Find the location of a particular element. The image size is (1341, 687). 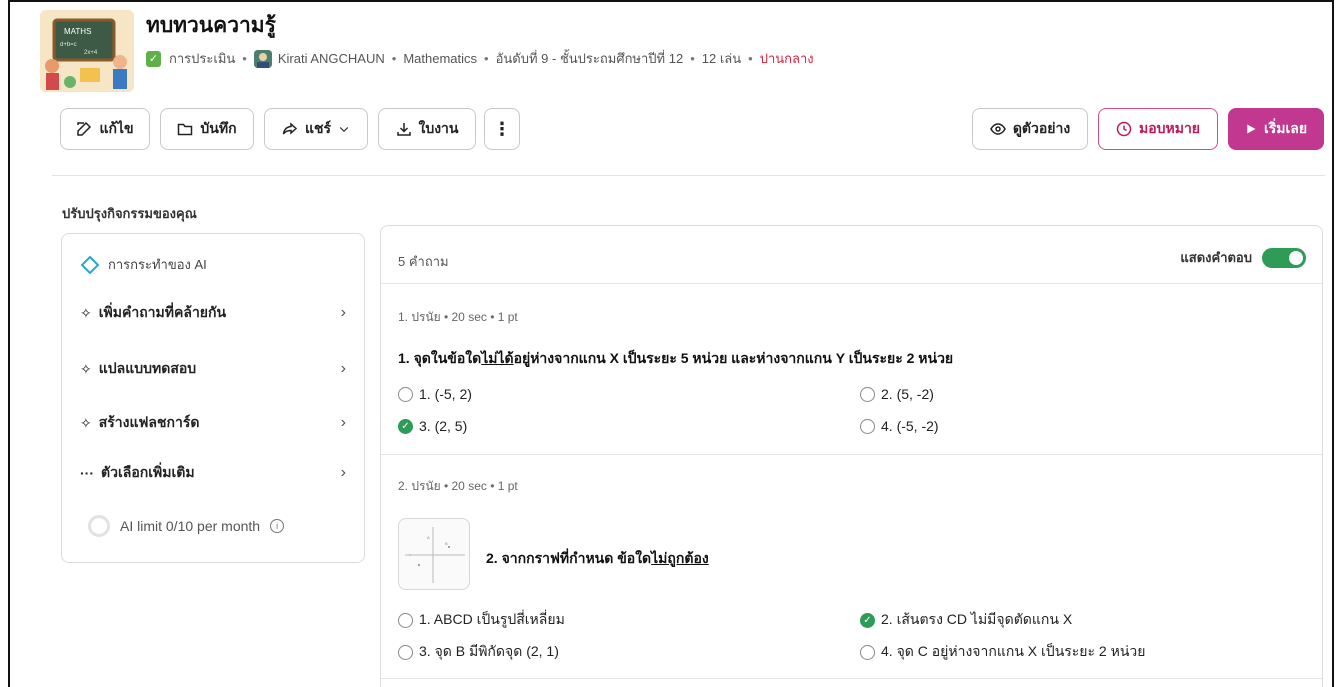

show-answers-toggle is located at coordinates (1284, 257).